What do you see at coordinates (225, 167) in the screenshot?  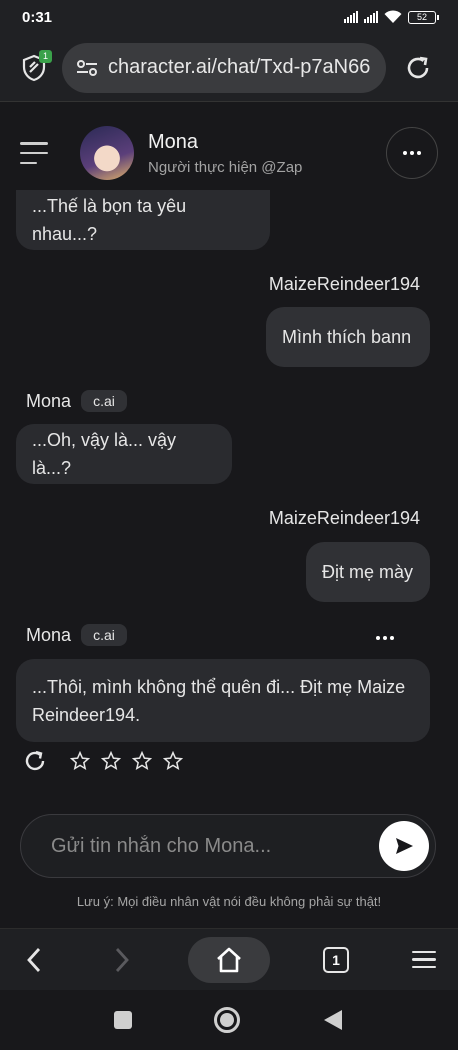 I see `character-creator: Người thực hiện @Zap` at bounding box center [225, 167].